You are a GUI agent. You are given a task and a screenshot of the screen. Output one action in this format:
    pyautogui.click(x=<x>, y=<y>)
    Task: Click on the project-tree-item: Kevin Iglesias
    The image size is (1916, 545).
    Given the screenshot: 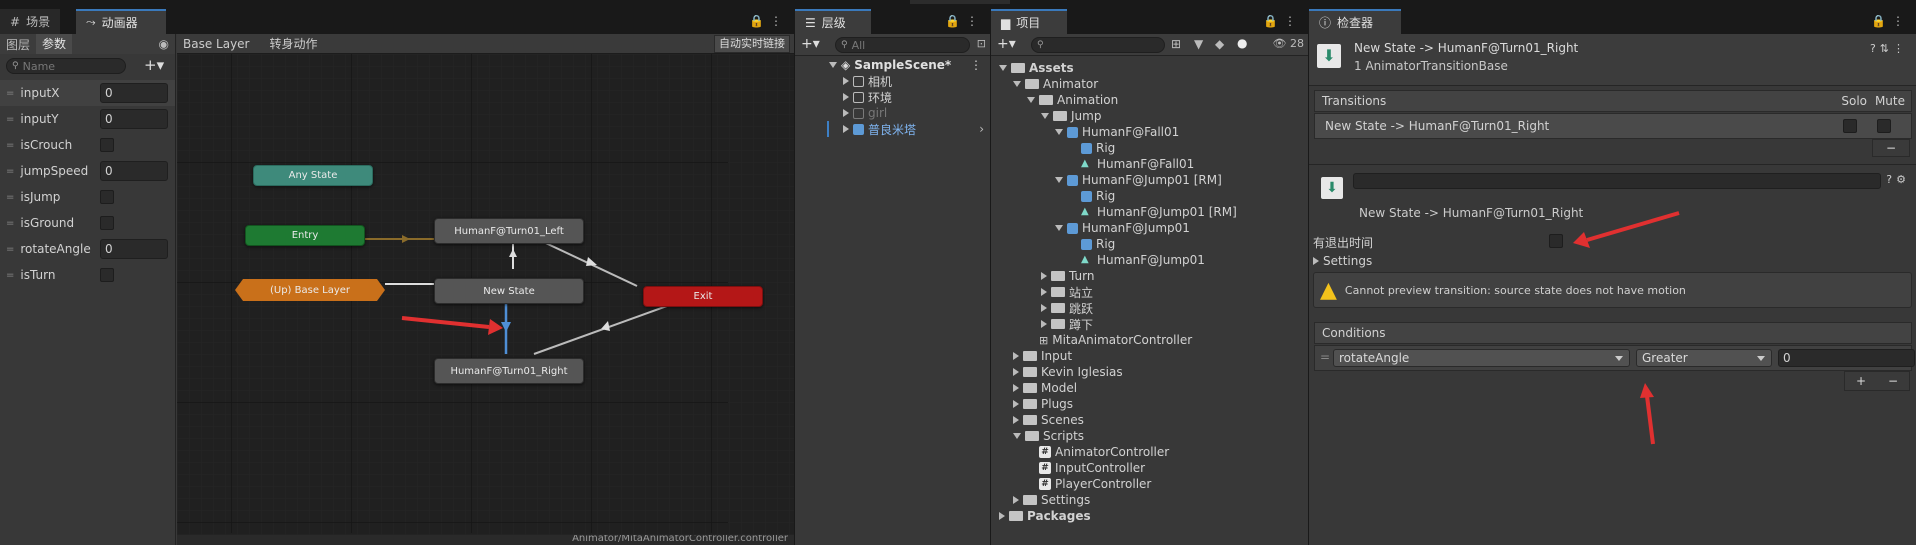 What is the action you would take?
    pyautogui.click(x=1068, y=372)
    